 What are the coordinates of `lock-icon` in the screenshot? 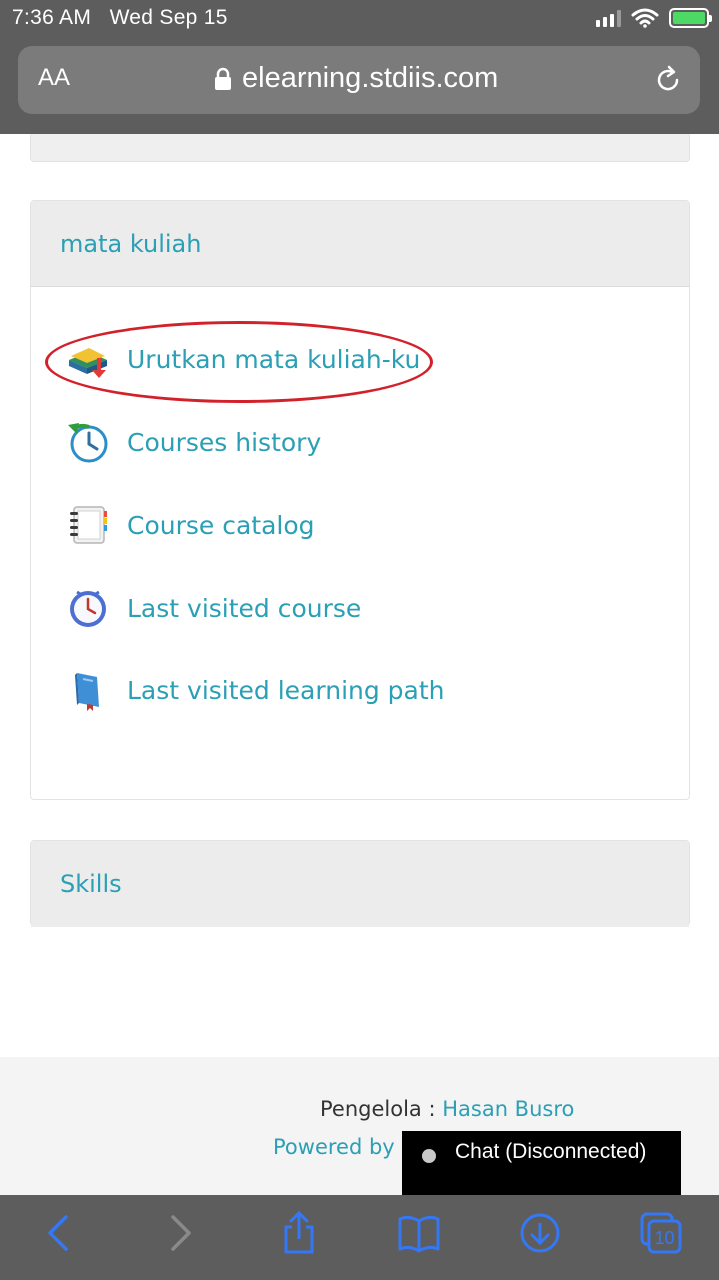 It's located at (223, 78).